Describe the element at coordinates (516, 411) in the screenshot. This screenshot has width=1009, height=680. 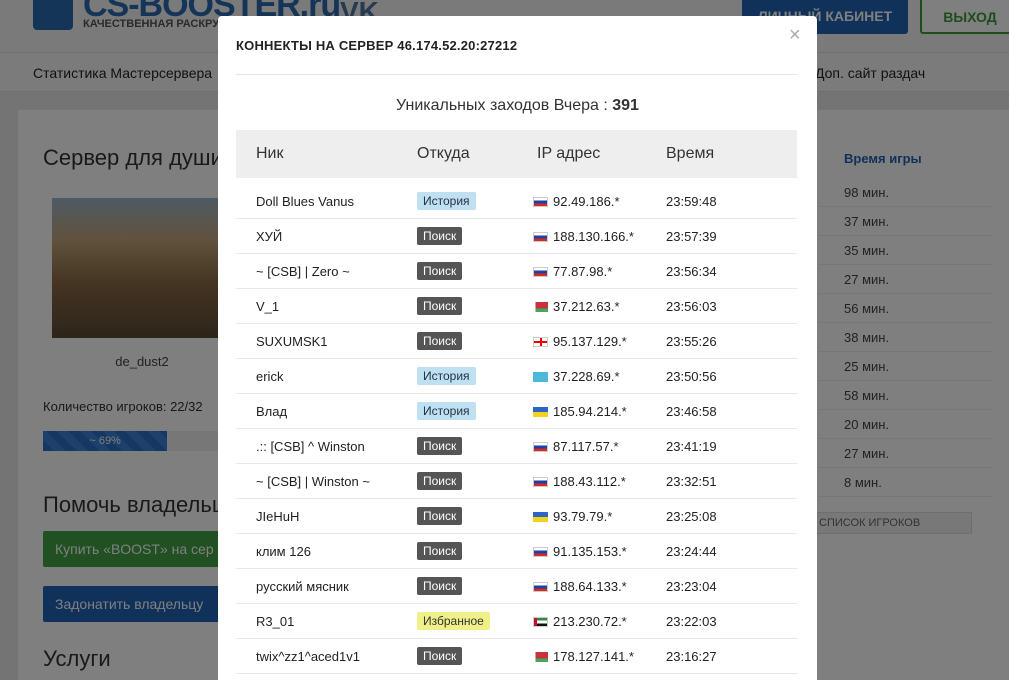
I see `table-row: Влад История 185.94.214.* 23:46:58` at that location.